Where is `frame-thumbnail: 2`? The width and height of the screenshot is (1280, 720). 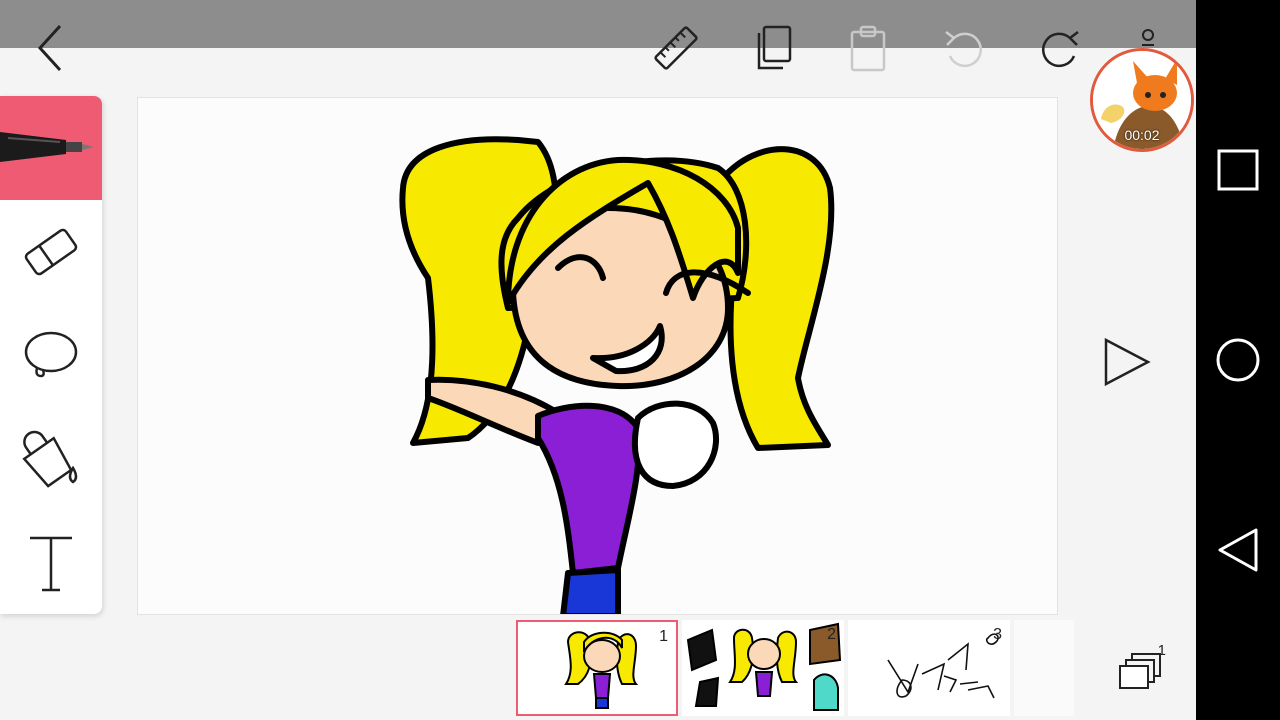
frame-thumbnail: 2 is located at coordinates (763, 668).